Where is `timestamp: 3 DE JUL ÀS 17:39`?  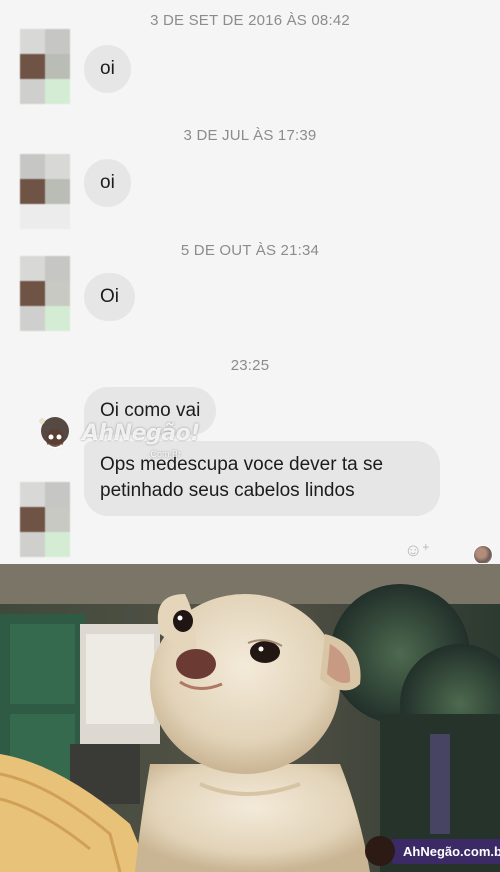
timestamp: 3 DE JUL ÀS 17:39 is located at coordinates (250, 135).